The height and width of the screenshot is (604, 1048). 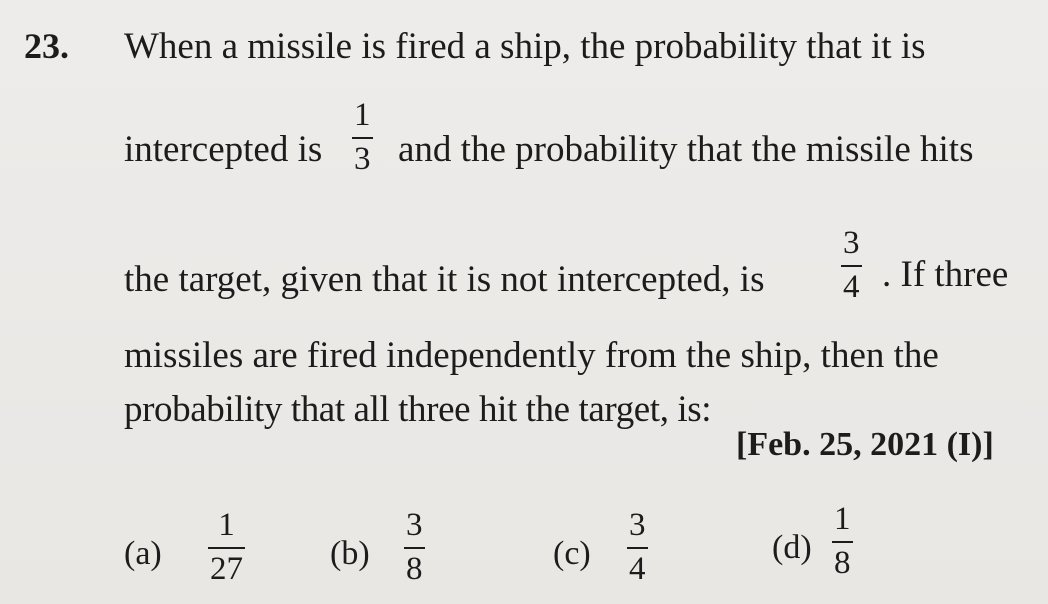 I want to click on option-a-fraction: 1 27, so click(x=226, y=547).